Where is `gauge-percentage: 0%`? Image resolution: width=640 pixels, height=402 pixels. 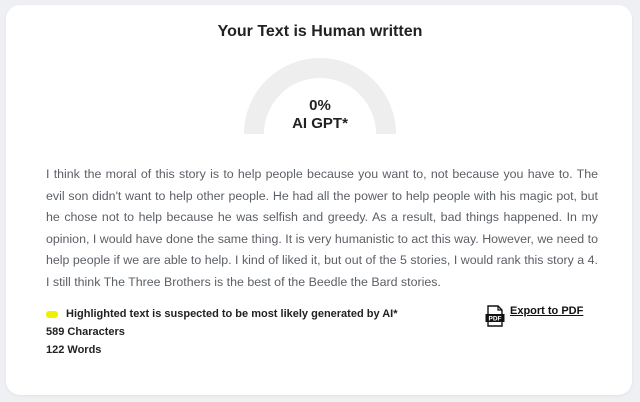 gauge-percentage: 0% is located at coordinates (320, 105).